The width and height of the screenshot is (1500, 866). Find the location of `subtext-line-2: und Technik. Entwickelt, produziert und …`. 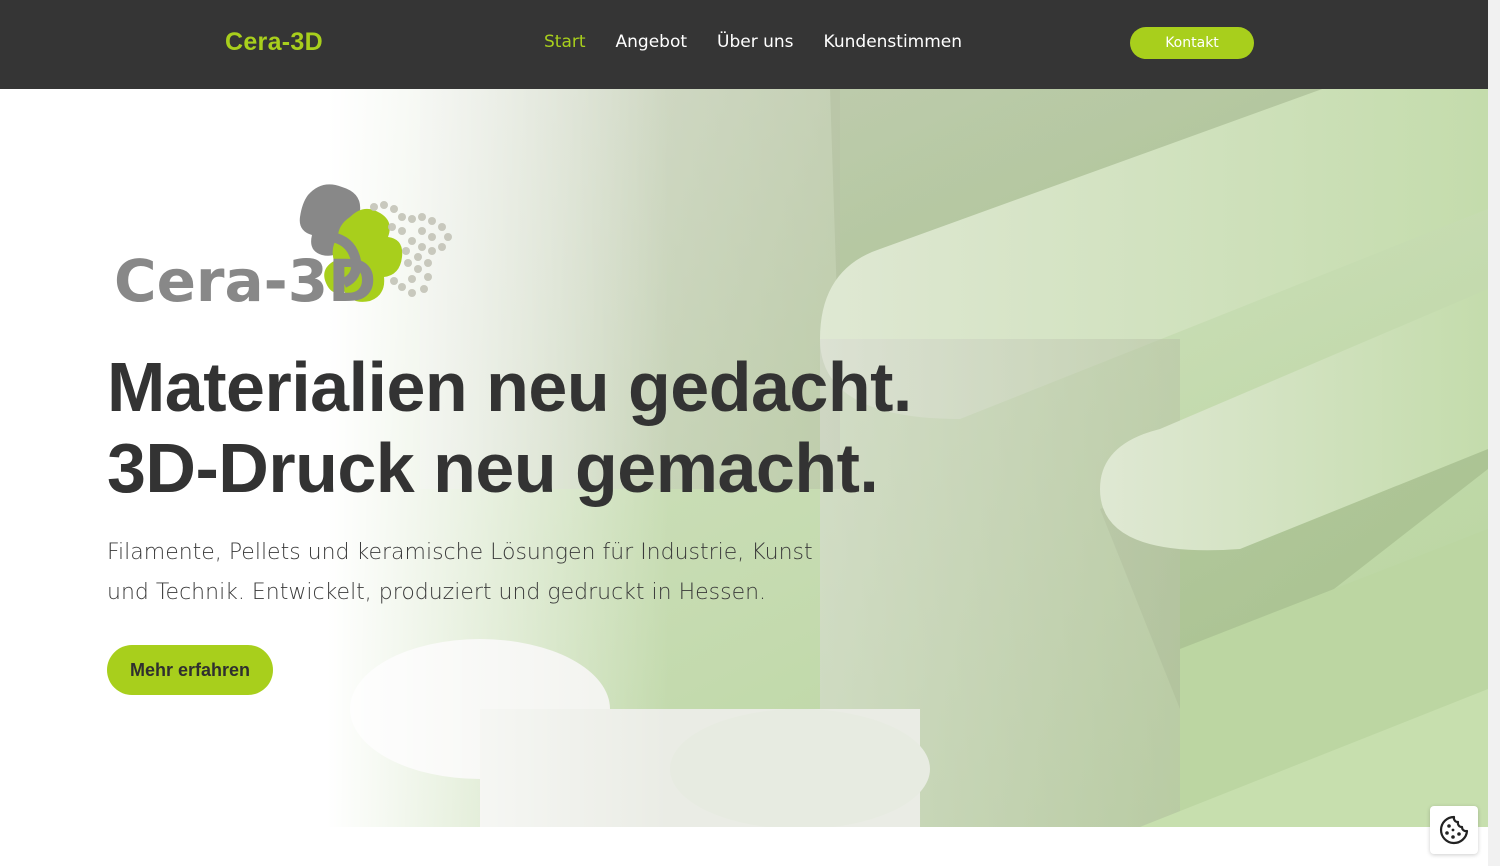

subtext-line-2: und Technik. Entwickelt, produziert und … is located at coordinates (437, 592).